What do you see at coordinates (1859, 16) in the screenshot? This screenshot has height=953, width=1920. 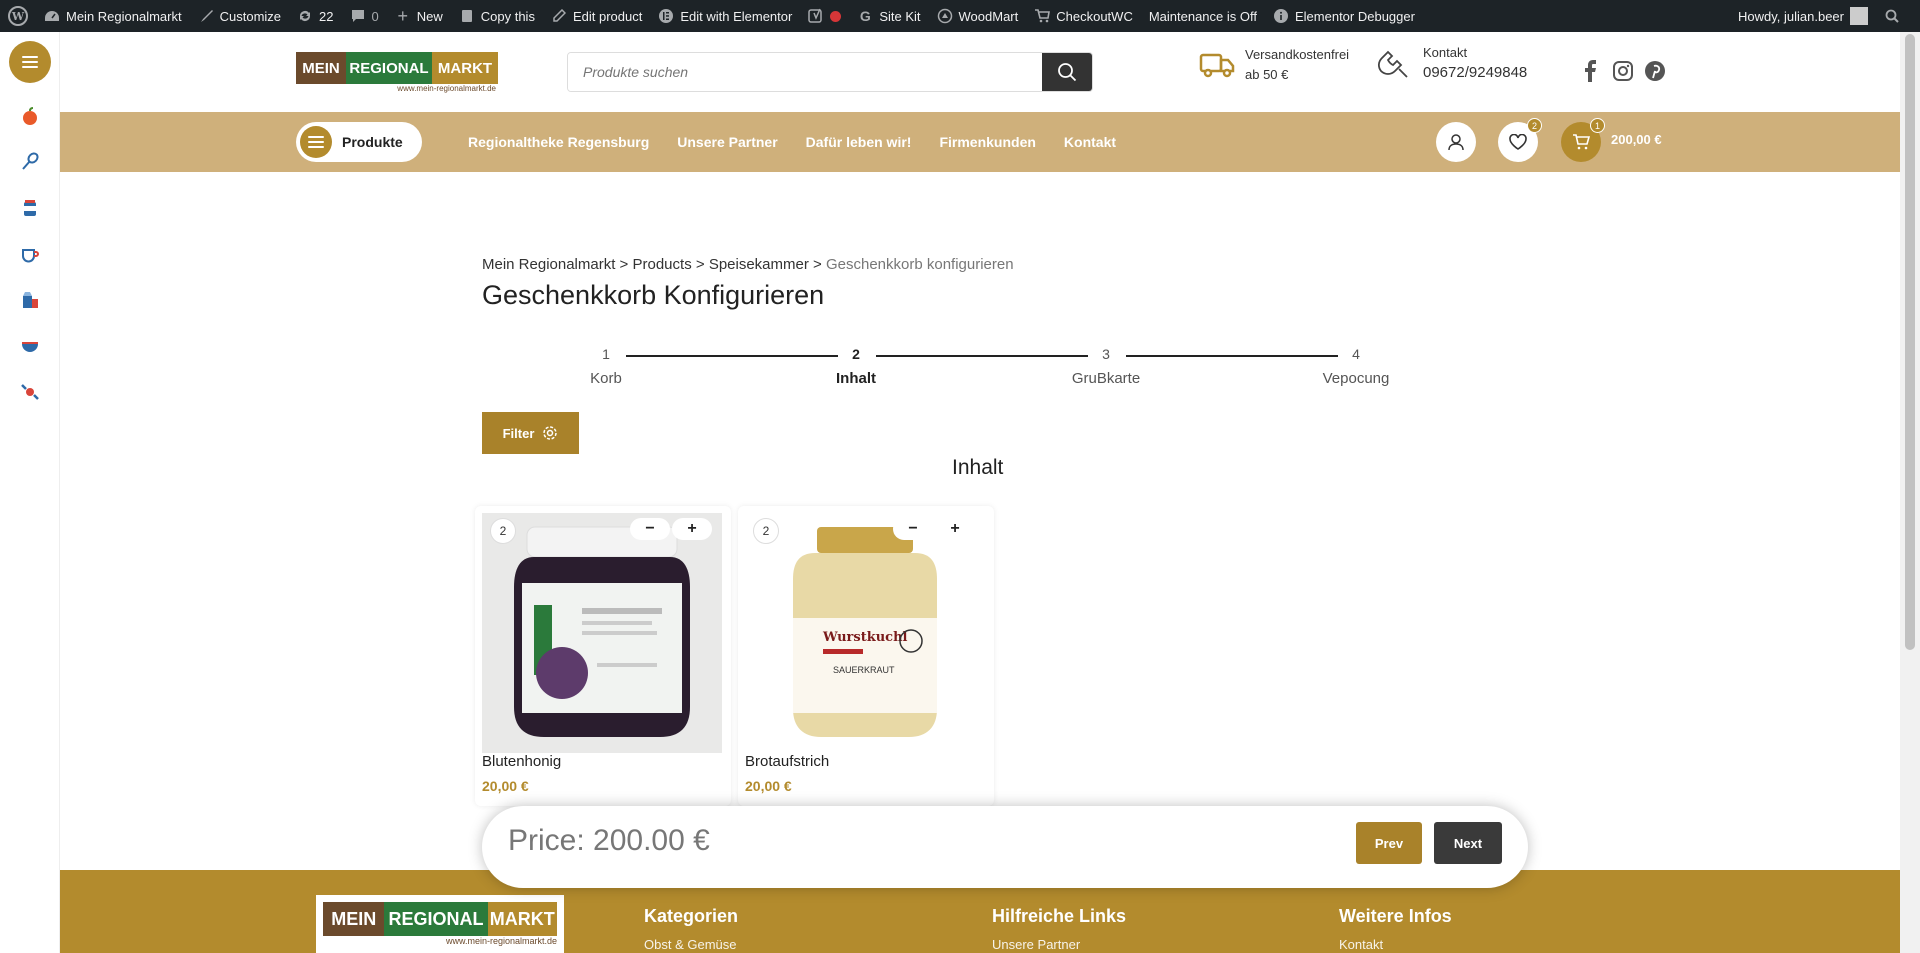 I see `avatar` at bounding box center [1859, 16].